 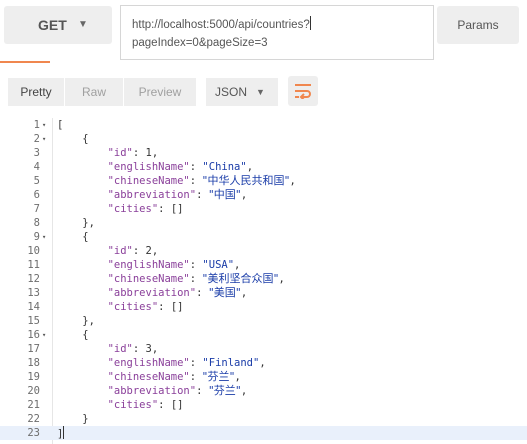 I want to click on tab-raw: Raw, so click(x=94, y=92).